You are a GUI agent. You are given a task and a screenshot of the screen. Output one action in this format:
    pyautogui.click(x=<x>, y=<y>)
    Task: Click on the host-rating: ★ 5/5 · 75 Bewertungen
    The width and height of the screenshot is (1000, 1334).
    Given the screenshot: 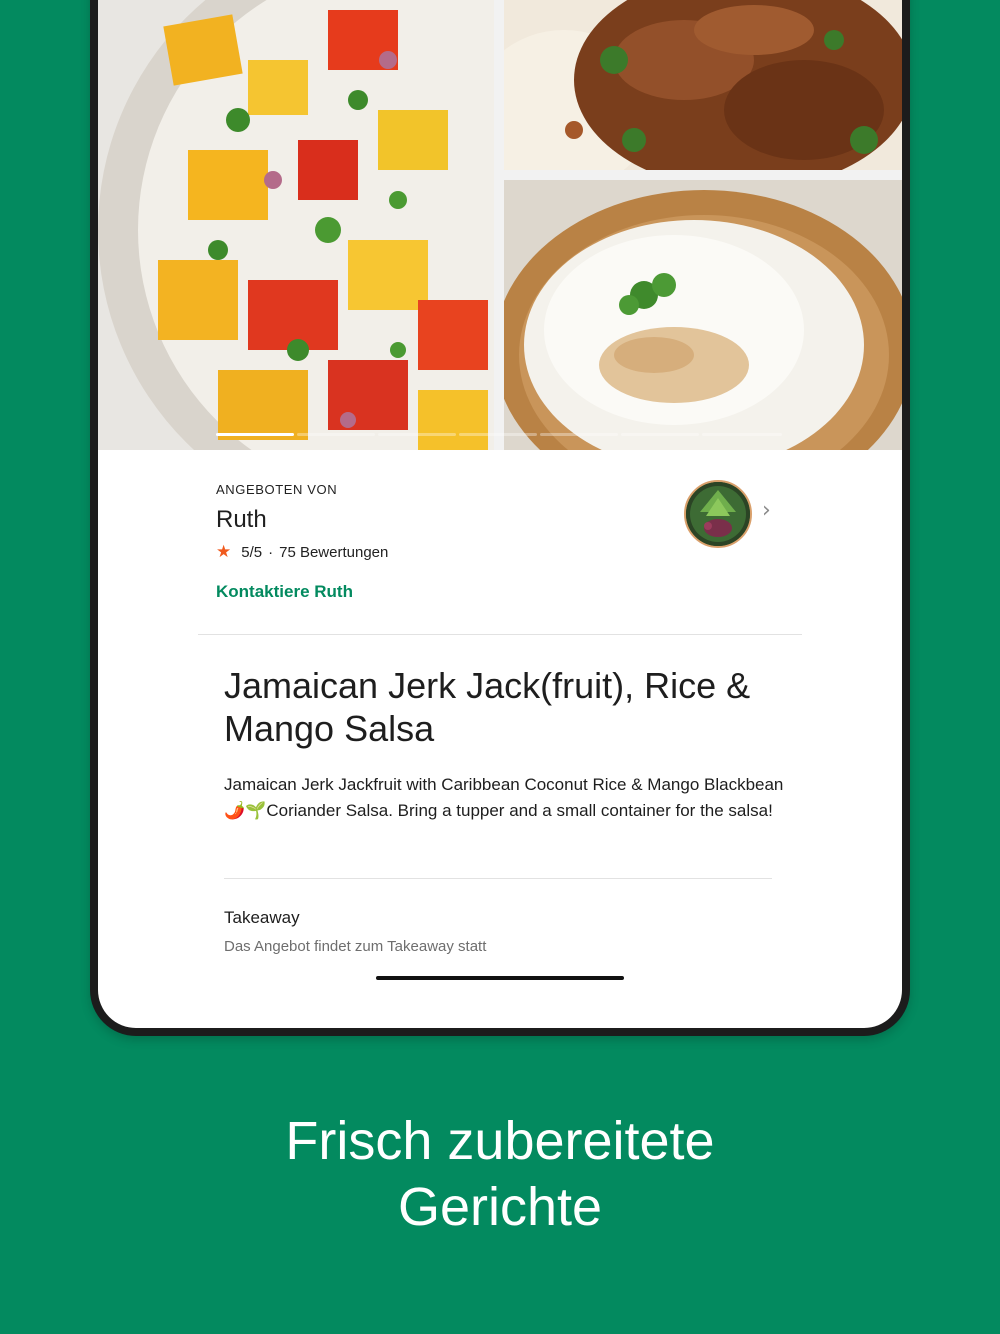 What is the action you would take?
    pyautogui.click(x=302, y=552)
    